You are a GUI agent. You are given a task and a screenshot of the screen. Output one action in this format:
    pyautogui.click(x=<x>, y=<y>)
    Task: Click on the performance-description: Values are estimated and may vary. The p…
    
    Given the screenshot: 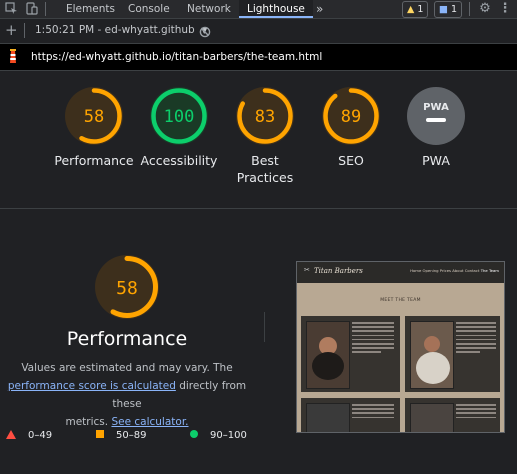 What is the action you would take?
    pyautogui.click(x=127, y=395)
    